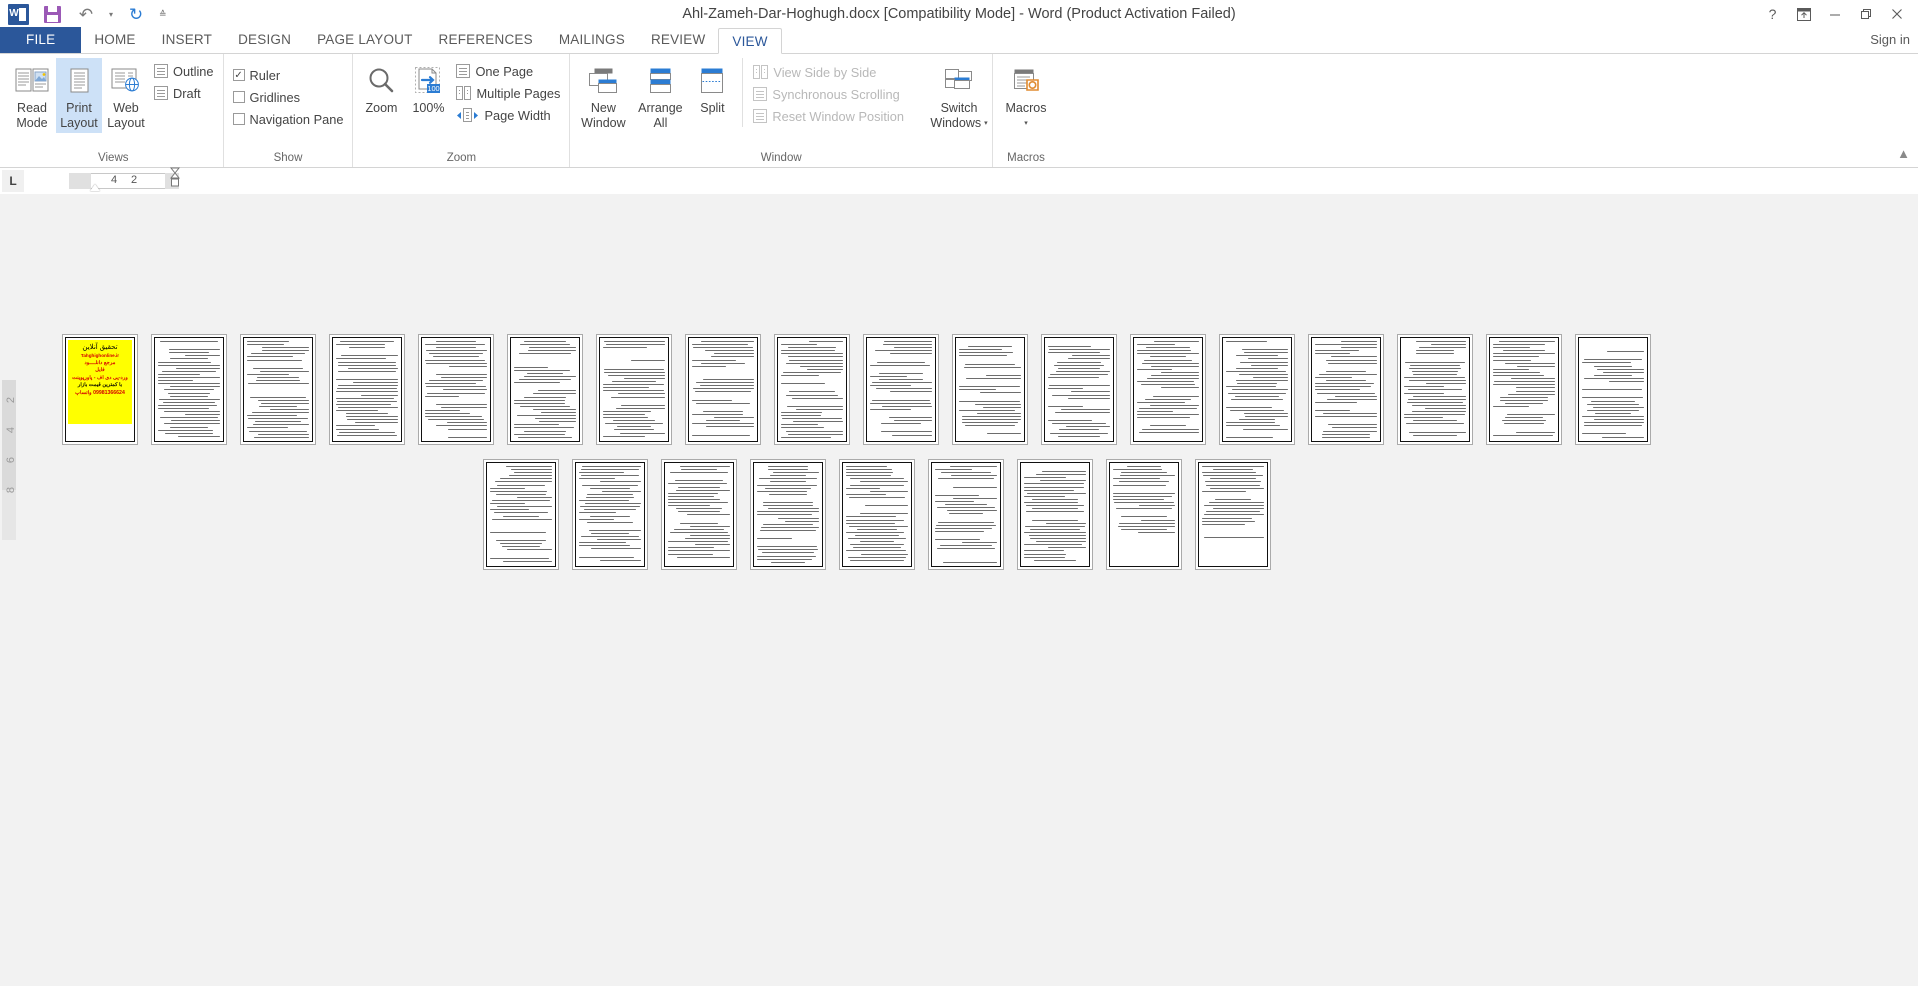  What do you see at coordinates (32, 95) in the screenshot?
I see `read-mode-button: Read Mode` at bounding box center [32, 95].